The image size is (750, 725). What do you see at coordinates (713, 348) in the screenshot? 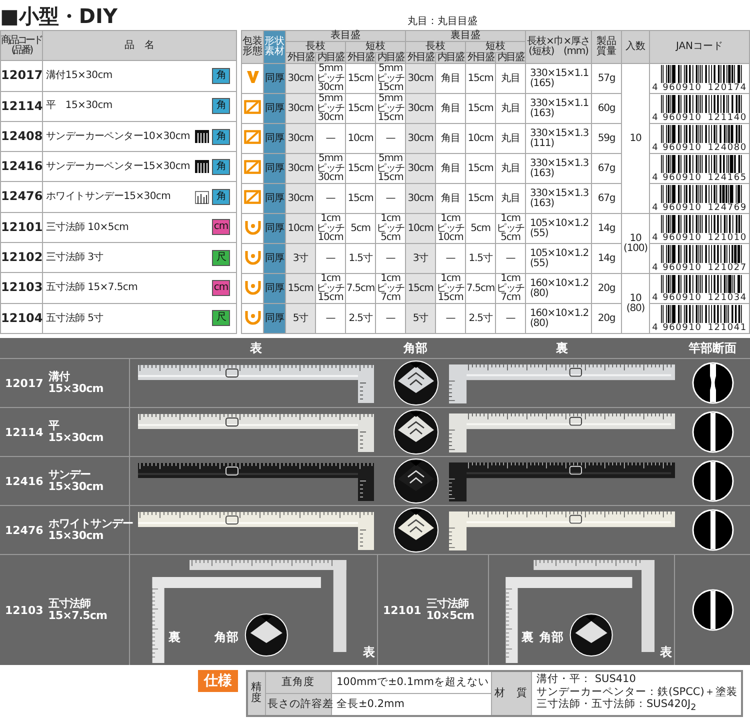
I see `column-header: 竿部断面` at bounding box center [713, 348].